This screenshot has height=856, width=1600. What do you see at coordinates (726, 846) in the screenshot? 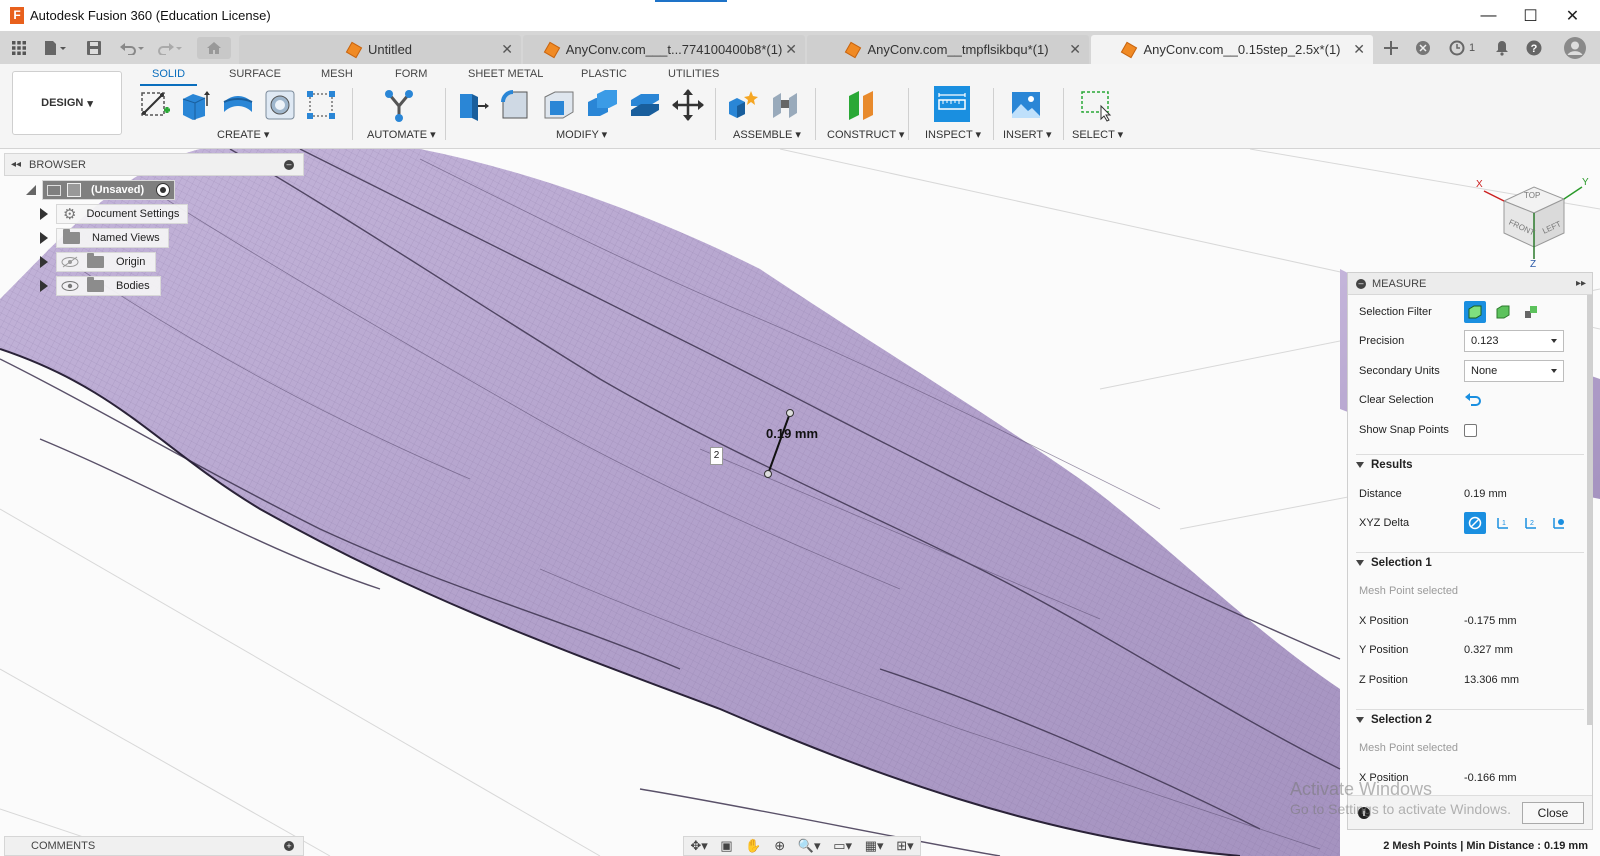
I see `look-at-icon: ▣` at bounding box center [726, 846].